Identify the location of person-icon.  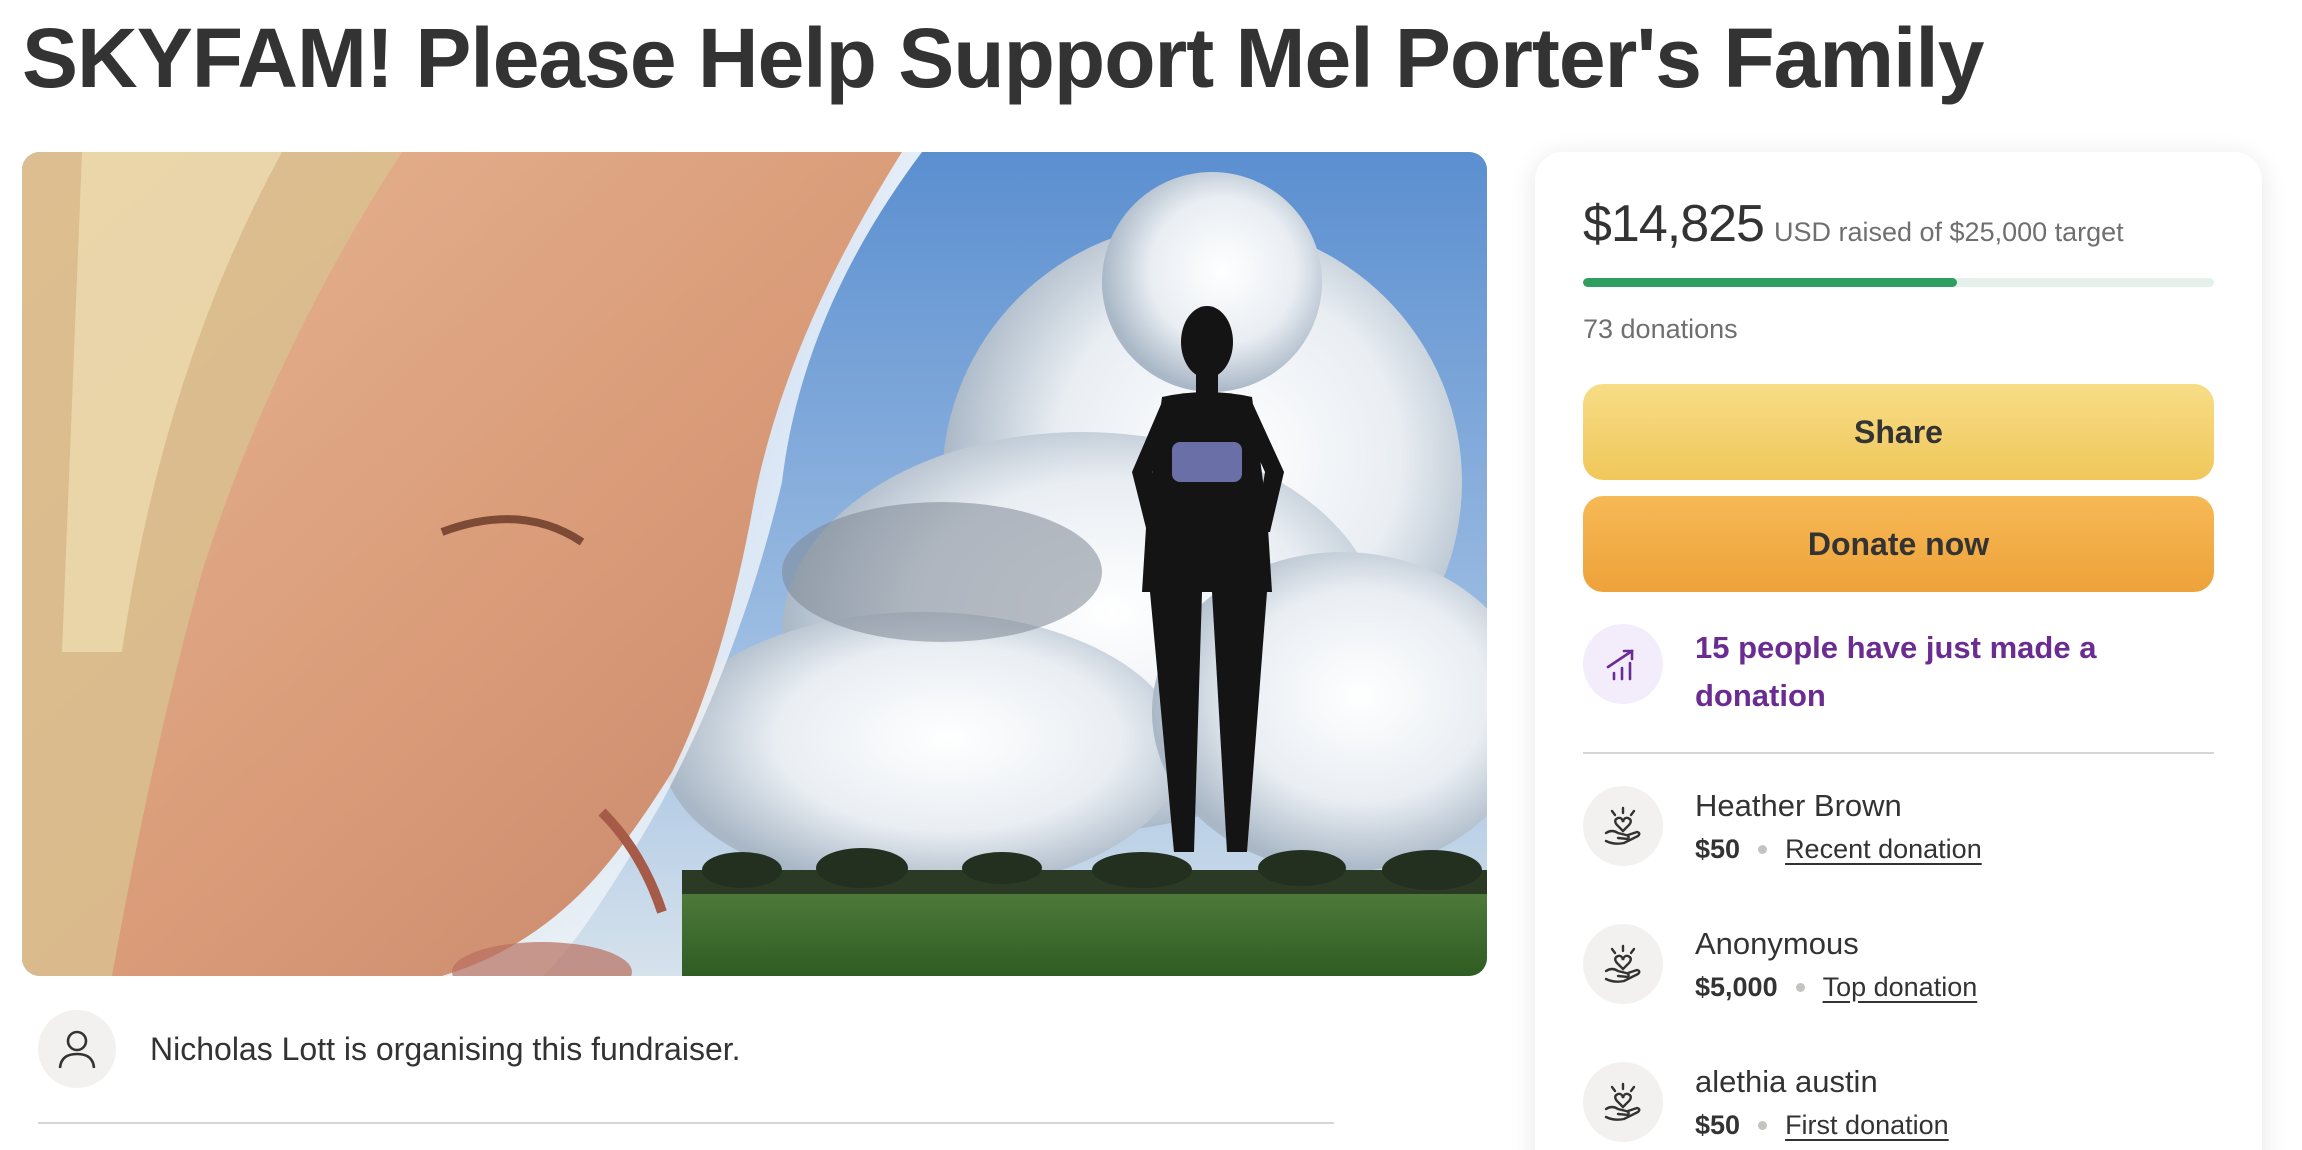
(77, 1049).